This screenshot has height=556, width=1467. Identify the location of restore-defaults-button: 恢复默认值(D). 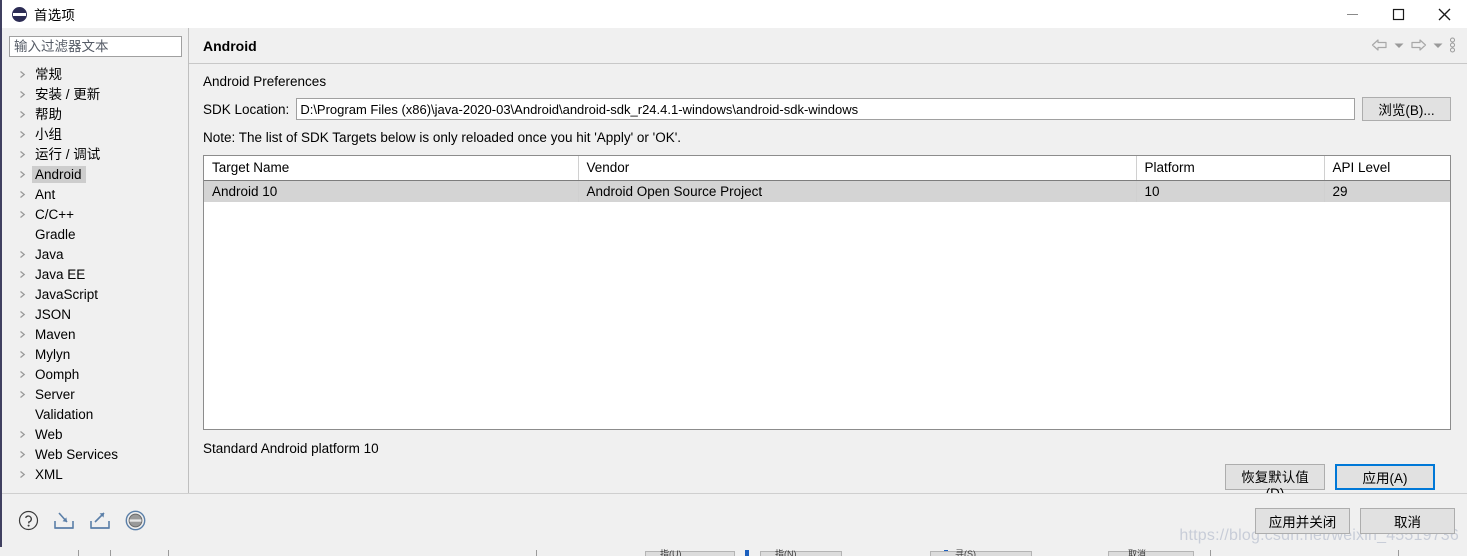
(1275, 482).